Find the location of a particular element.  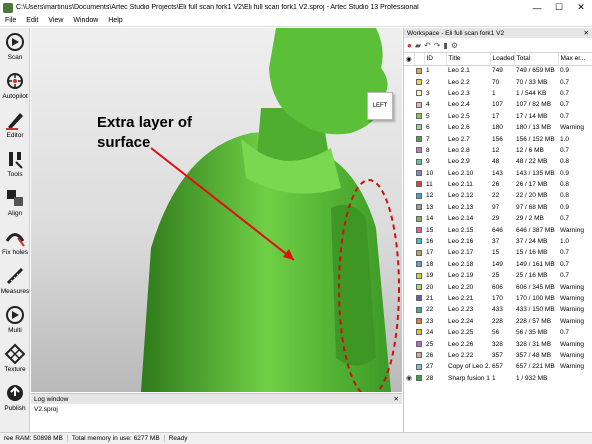

workspace-toolbar: ● ▰ ↶ ↷ ▮ ⚙ is located at coordinates (498, 45).